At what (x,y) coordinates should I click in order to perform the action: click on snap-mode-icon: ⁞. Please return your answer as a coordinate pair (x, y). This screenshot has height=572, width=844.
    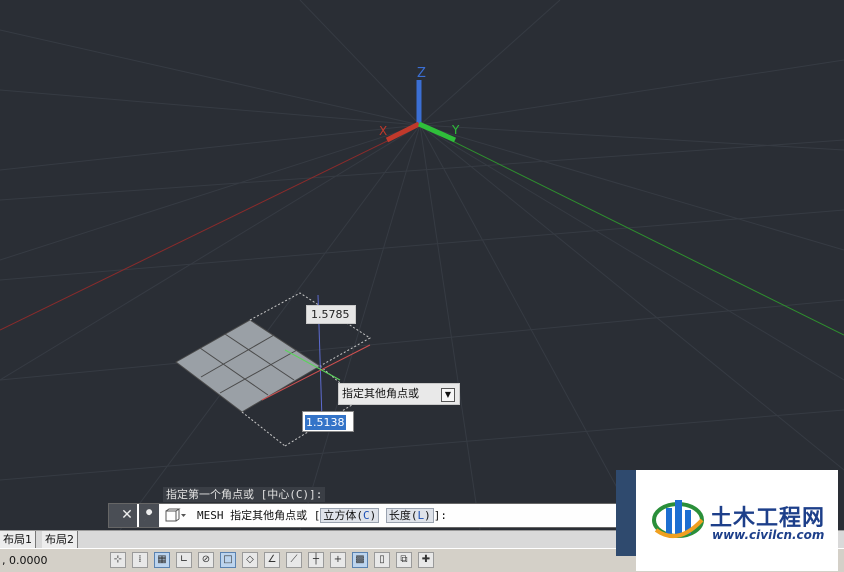
    Looking at the image, I should click on (140, 560).